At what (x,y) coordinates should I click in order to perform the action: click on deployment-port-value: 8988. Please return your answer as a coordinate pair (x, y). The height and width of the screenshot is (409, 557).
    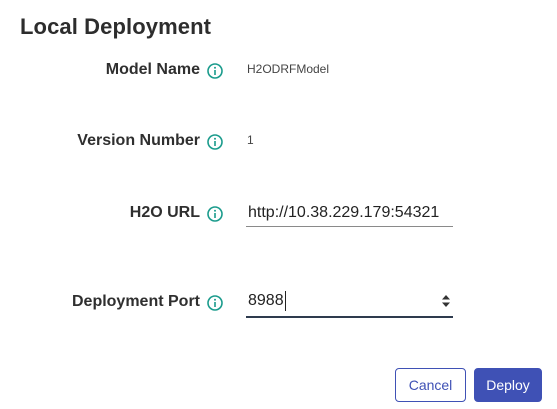
    Looking at the image, I should click on (266, 300).